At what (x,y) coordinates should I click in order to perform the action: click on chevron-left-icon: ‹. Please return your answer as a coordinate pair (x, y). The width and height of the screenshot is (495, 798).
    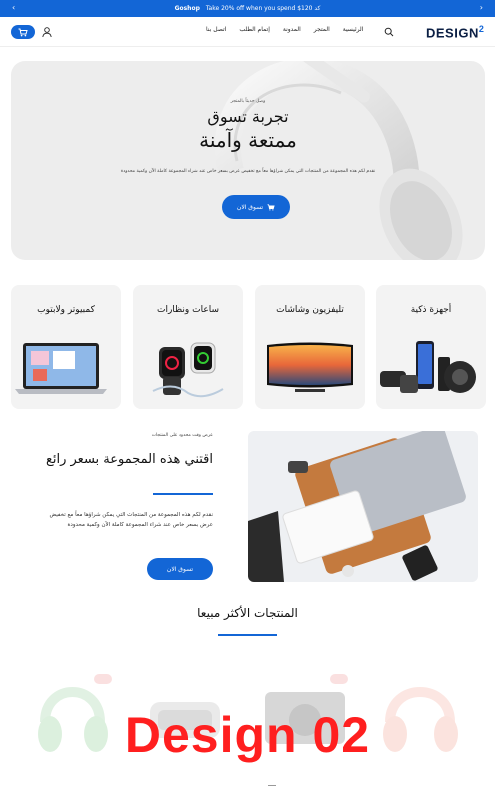
    Looking at the image, I should click on (13, 7).